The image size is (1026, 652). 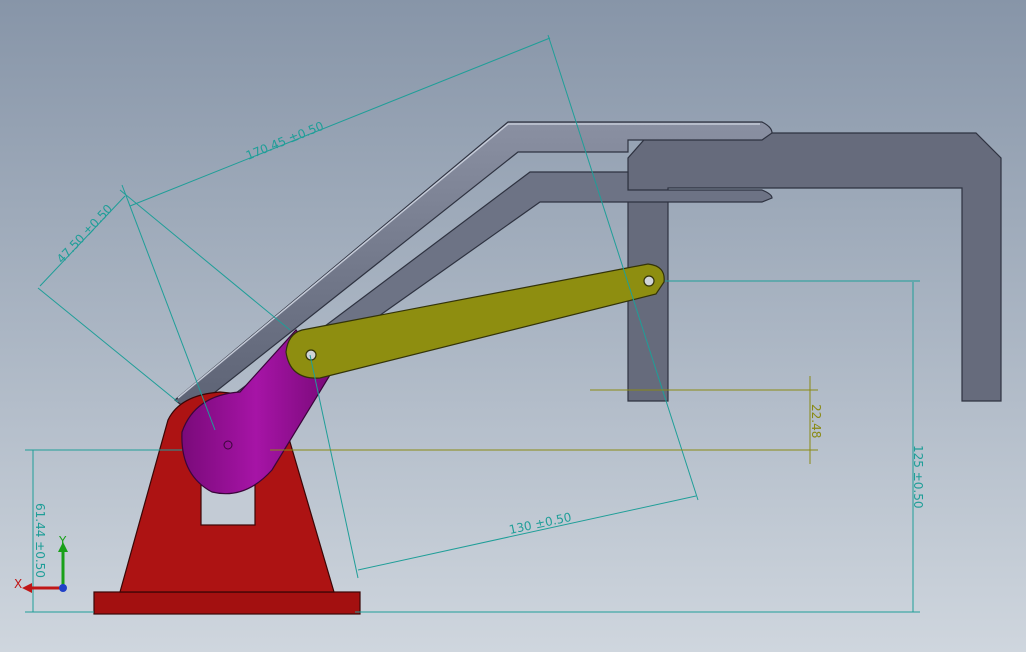 What do you see at coordinates (918, 477) in the screenshot?
I see `dimension-label-125: 125 ±0.50` at bounding box center [918, 477].